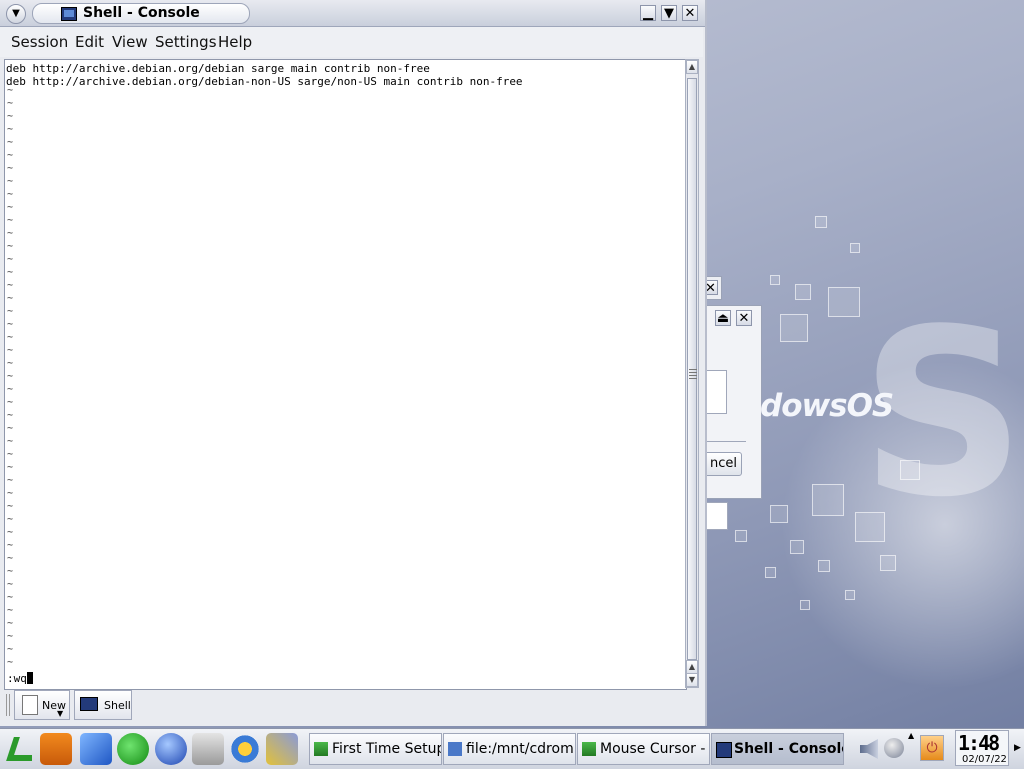 The width and height of the screenshot is (1024, 769). I want to click on title-pill: Shell - Console, so click(141, 13).